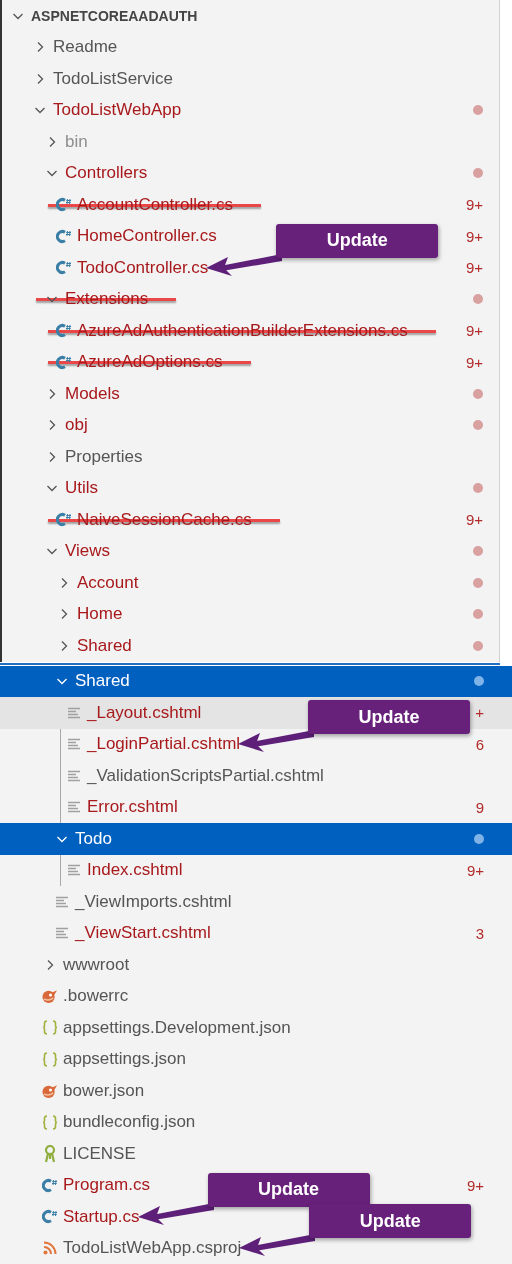  What do you see at coordinates (50, 1248) in the screenshot?
I see `feed-icon` at bounding box center [50, 1248].